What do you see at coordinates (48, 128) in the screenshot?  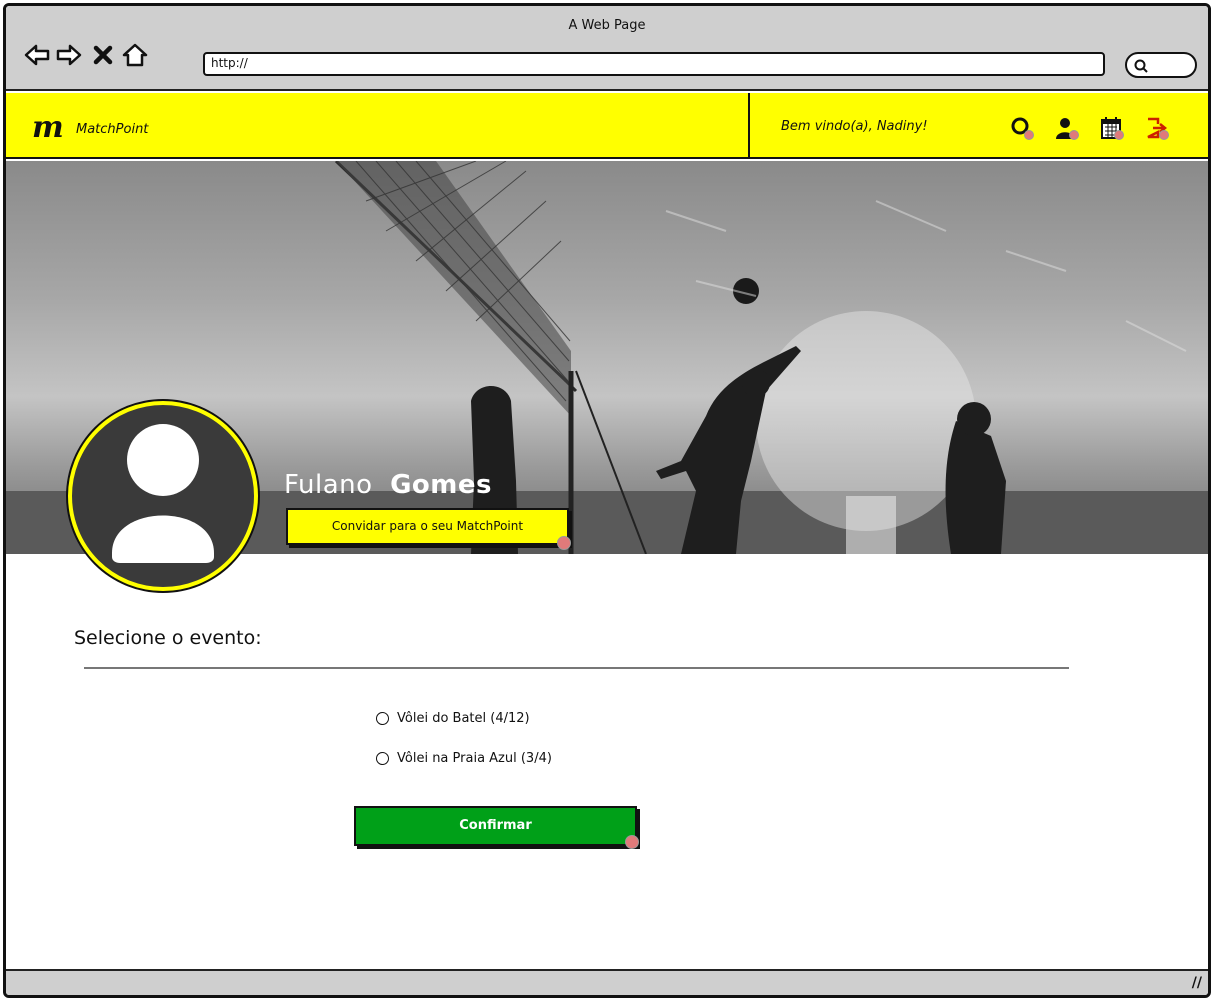 I see `logo-icon: m` at bounding box center [48, 128].